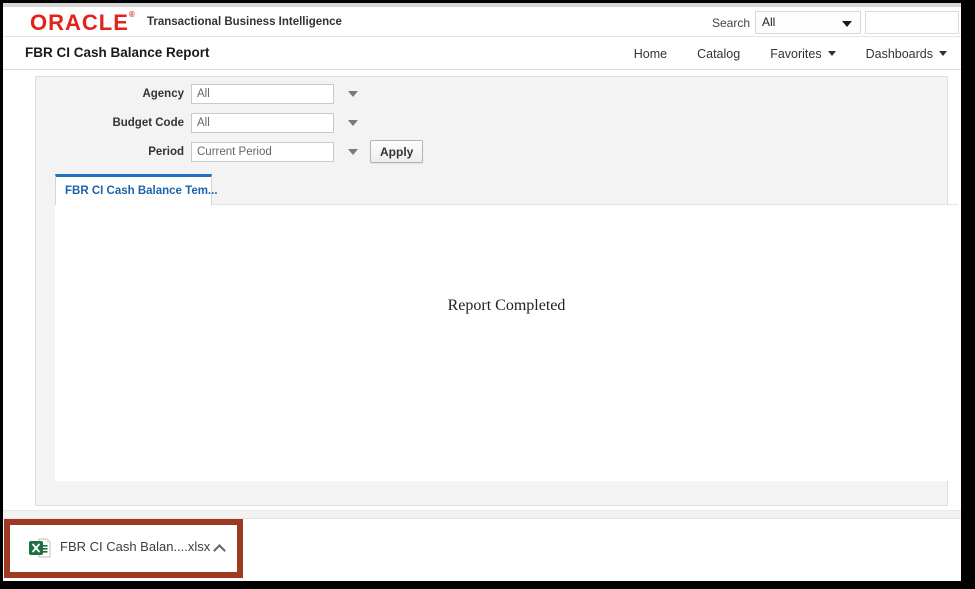 The height and width of the screenshot is (589, 975). I want to click on nav-home: Home, so click(650, 54).